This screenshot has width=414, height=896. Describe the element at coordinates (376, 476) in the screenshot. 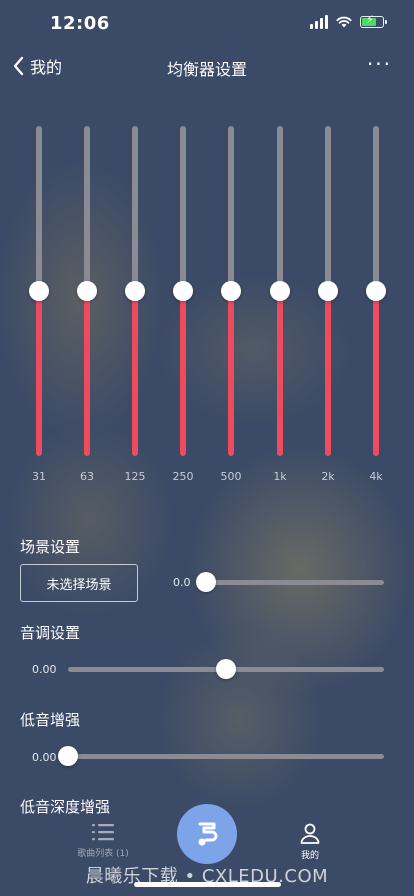

I see `eq-frequency-label: 4k` at that location.